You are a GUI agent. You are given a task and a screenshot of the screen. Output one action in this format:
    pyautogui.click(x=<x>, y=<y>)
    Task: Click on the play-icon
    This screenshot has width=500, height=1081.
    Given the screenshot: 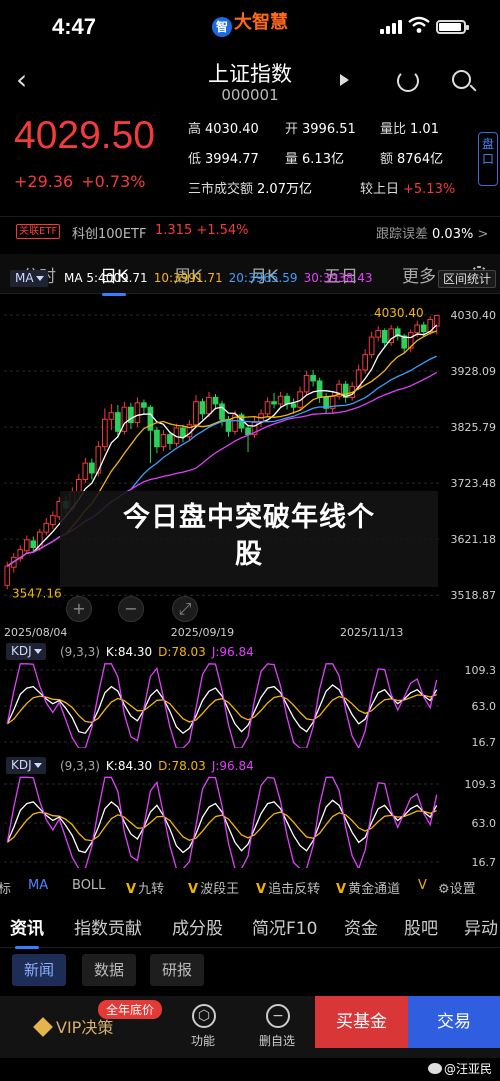 What is the action you would take?
    pyautogui.click(x=344, y=80)
    